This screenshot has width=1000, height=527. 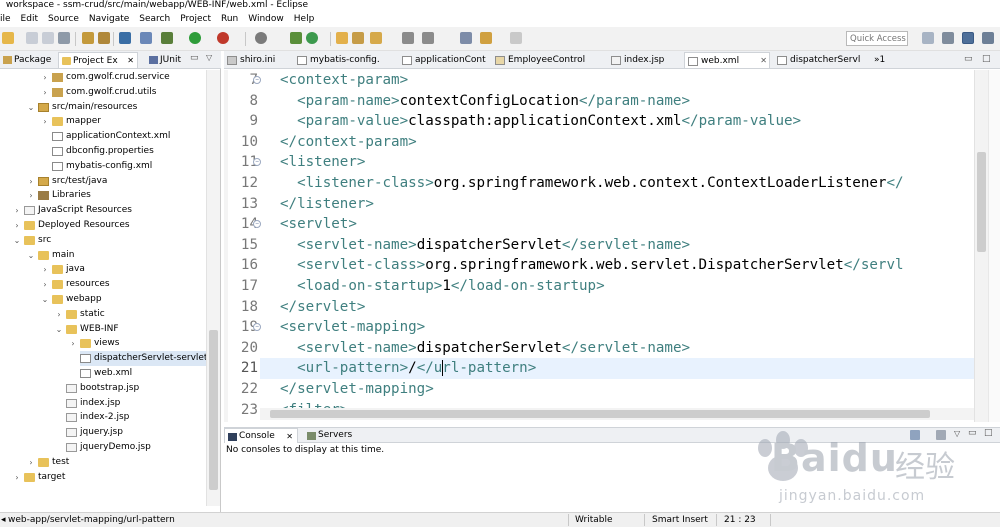 I want to click on menu-help: Help, so click(x=304, y=19).